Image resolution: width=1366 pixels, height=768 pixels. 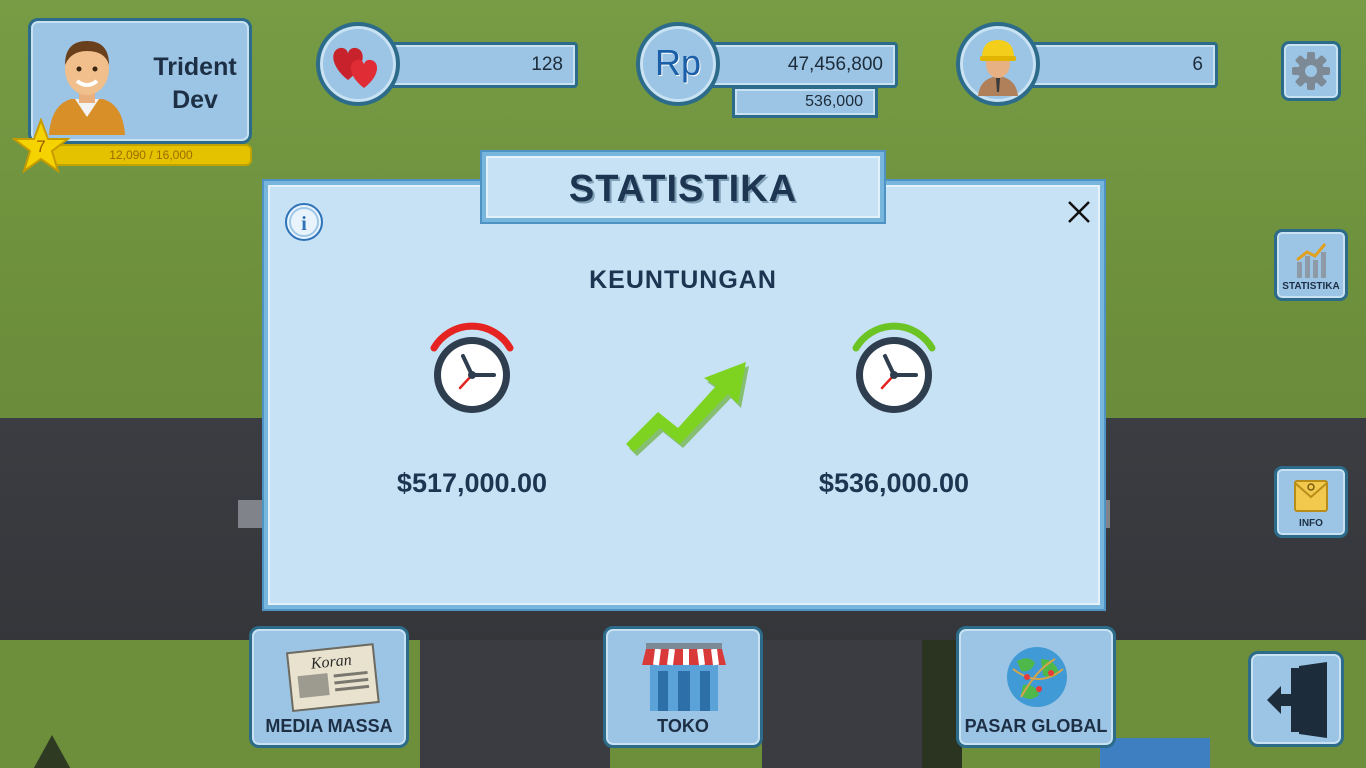 What do you see at coordinates (332, 678) in the screenshot?
I see `newspaper-icon: Koran` at bounding box center [332, 678].